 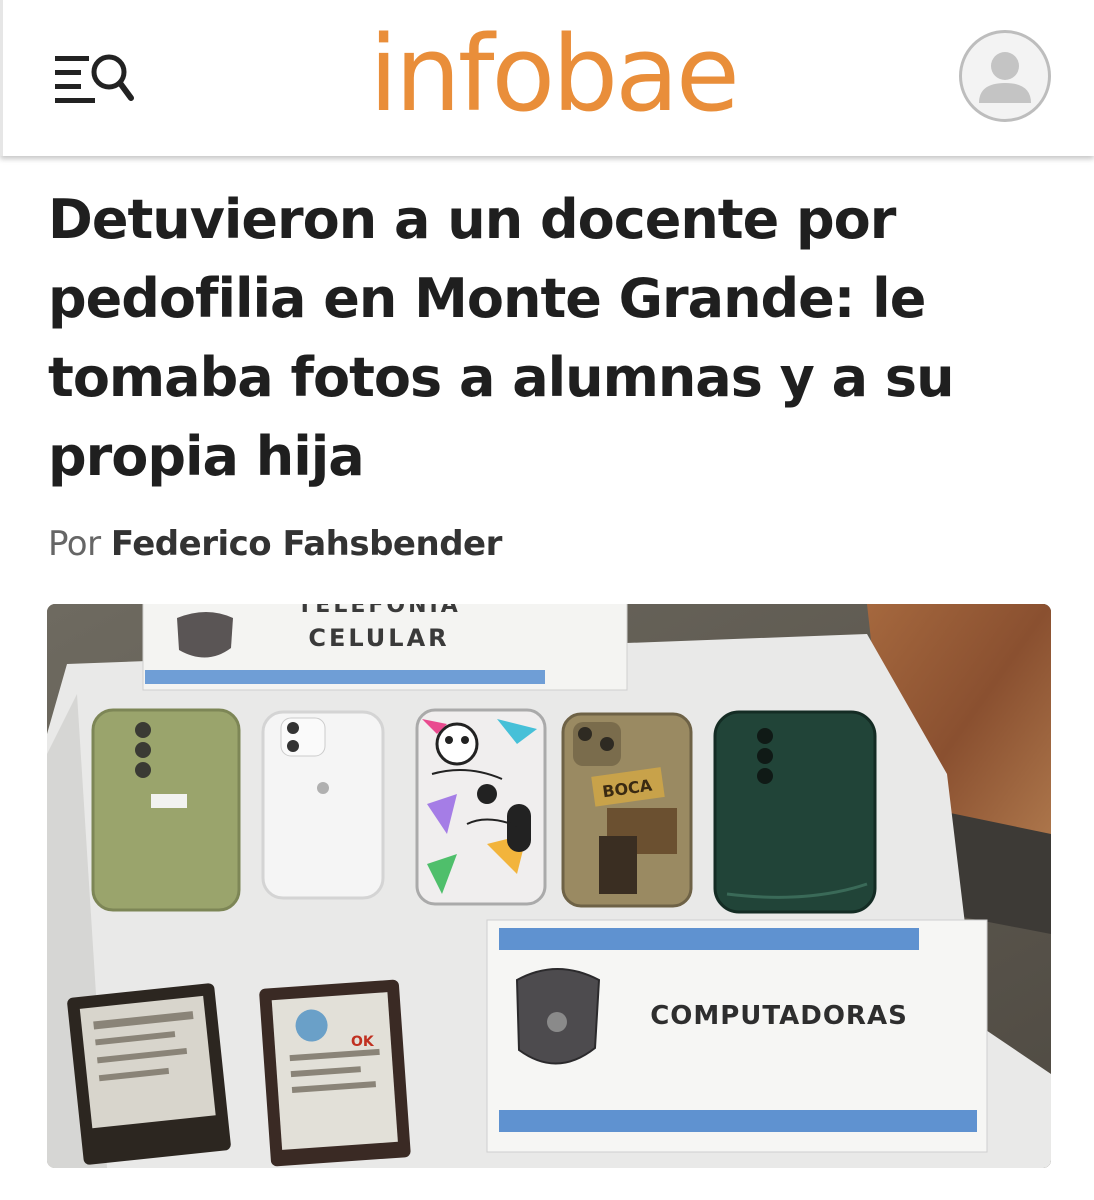 I want to click on phone-green, so click(x=166, y=810).